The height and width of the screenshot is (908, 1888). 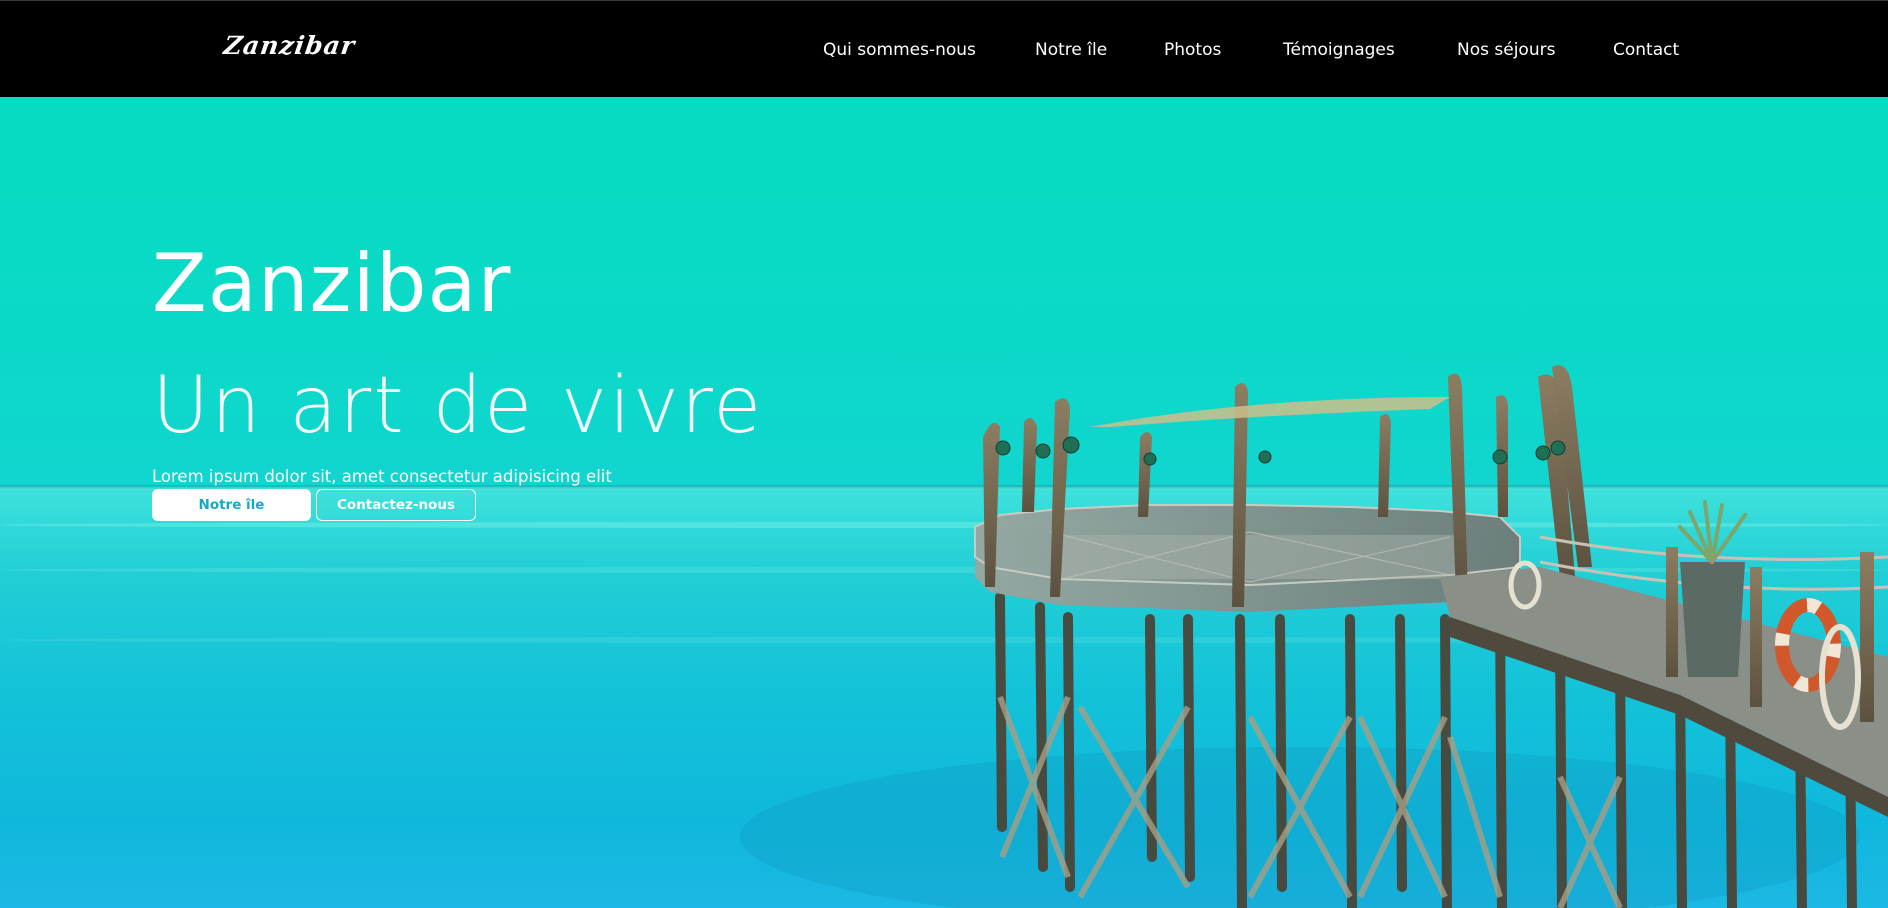 I want to click on hero-subtitle: Un art de vivre, so click(x=458, y=406).